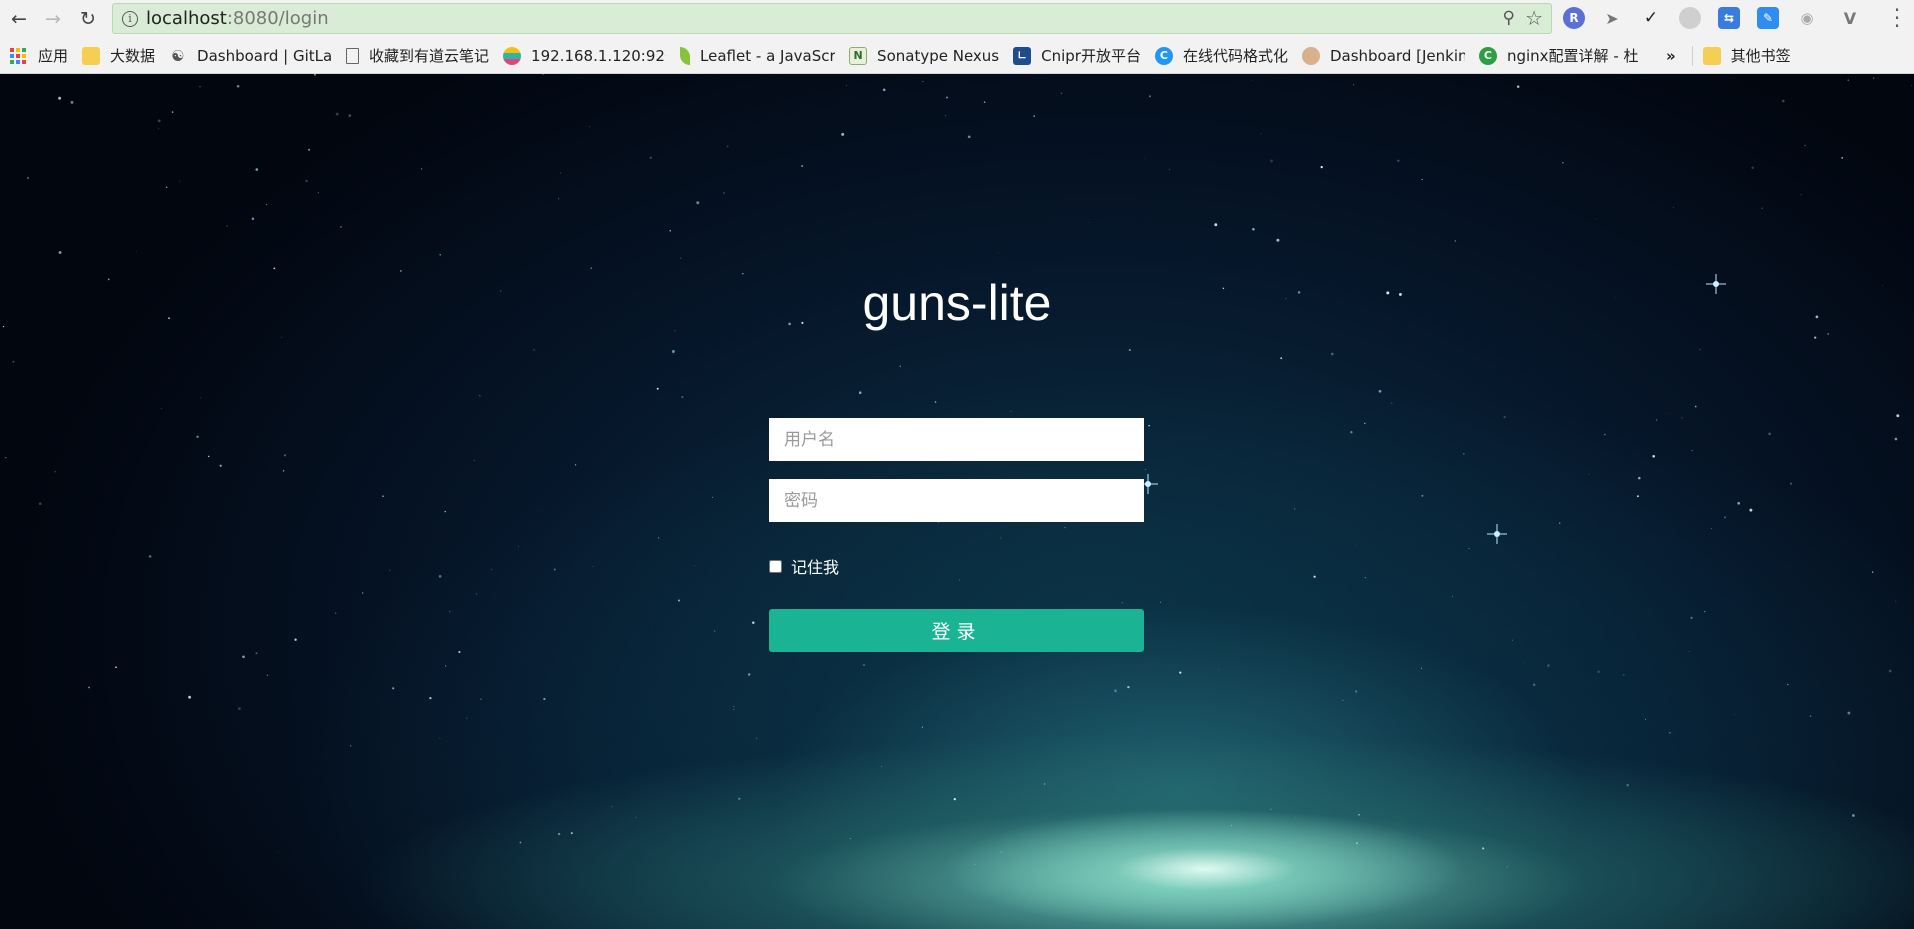  Describe the element at coordinates (19, 19) in the screenshot. I see `back-button: ←` at that location.